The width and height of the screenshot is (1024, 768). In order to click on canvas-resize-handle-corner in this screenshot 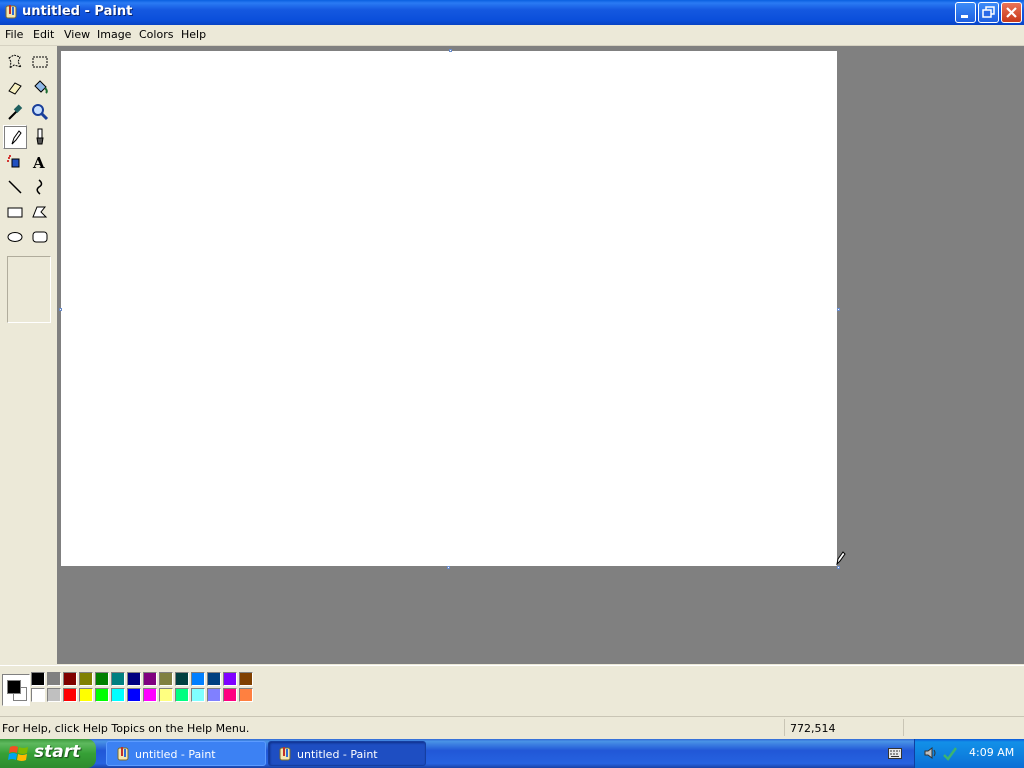, I will do `click(838, 567)`.